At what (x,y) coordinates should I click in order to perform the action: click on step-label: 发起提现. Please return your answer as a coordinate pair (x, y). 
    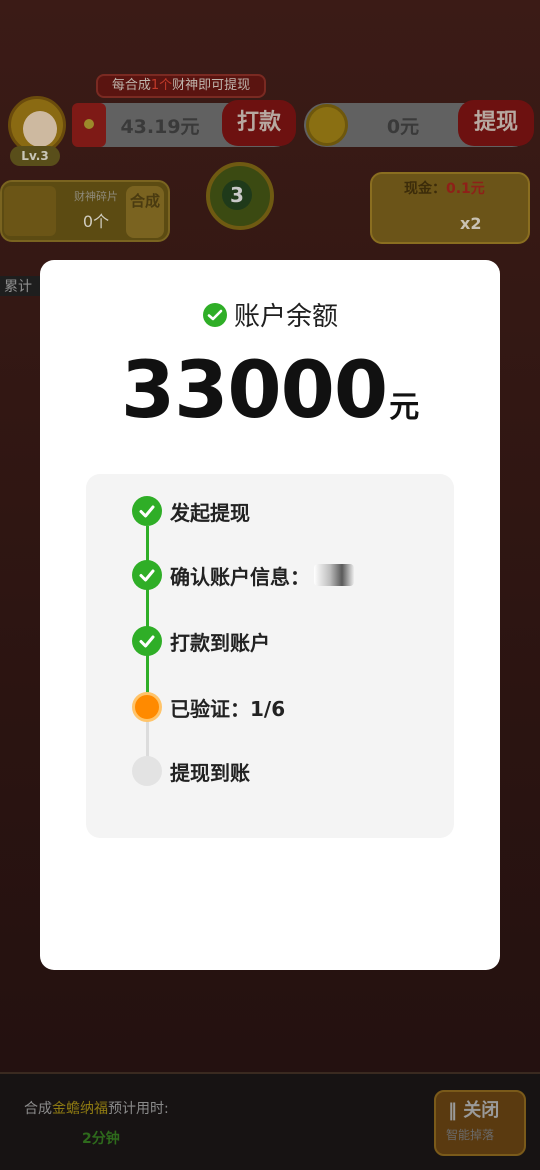
    Looking at the image, I should click on (210, 512).